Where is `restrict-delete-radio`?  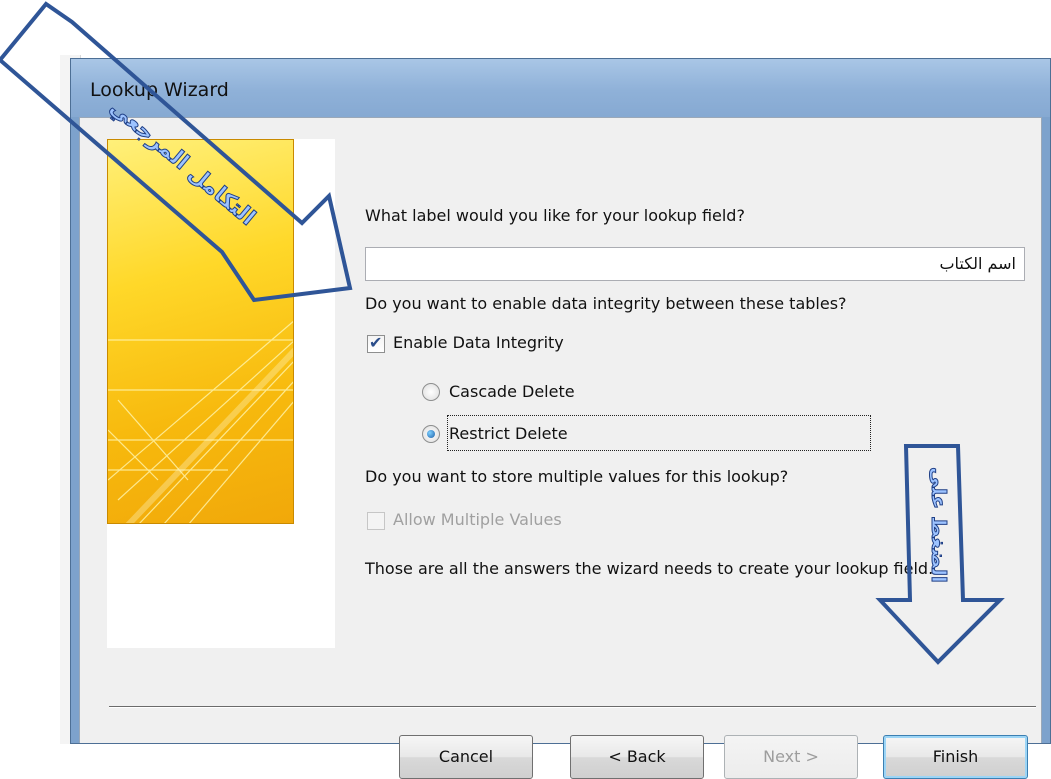
restrict-delete-radio is located at coordinates (431, 434).